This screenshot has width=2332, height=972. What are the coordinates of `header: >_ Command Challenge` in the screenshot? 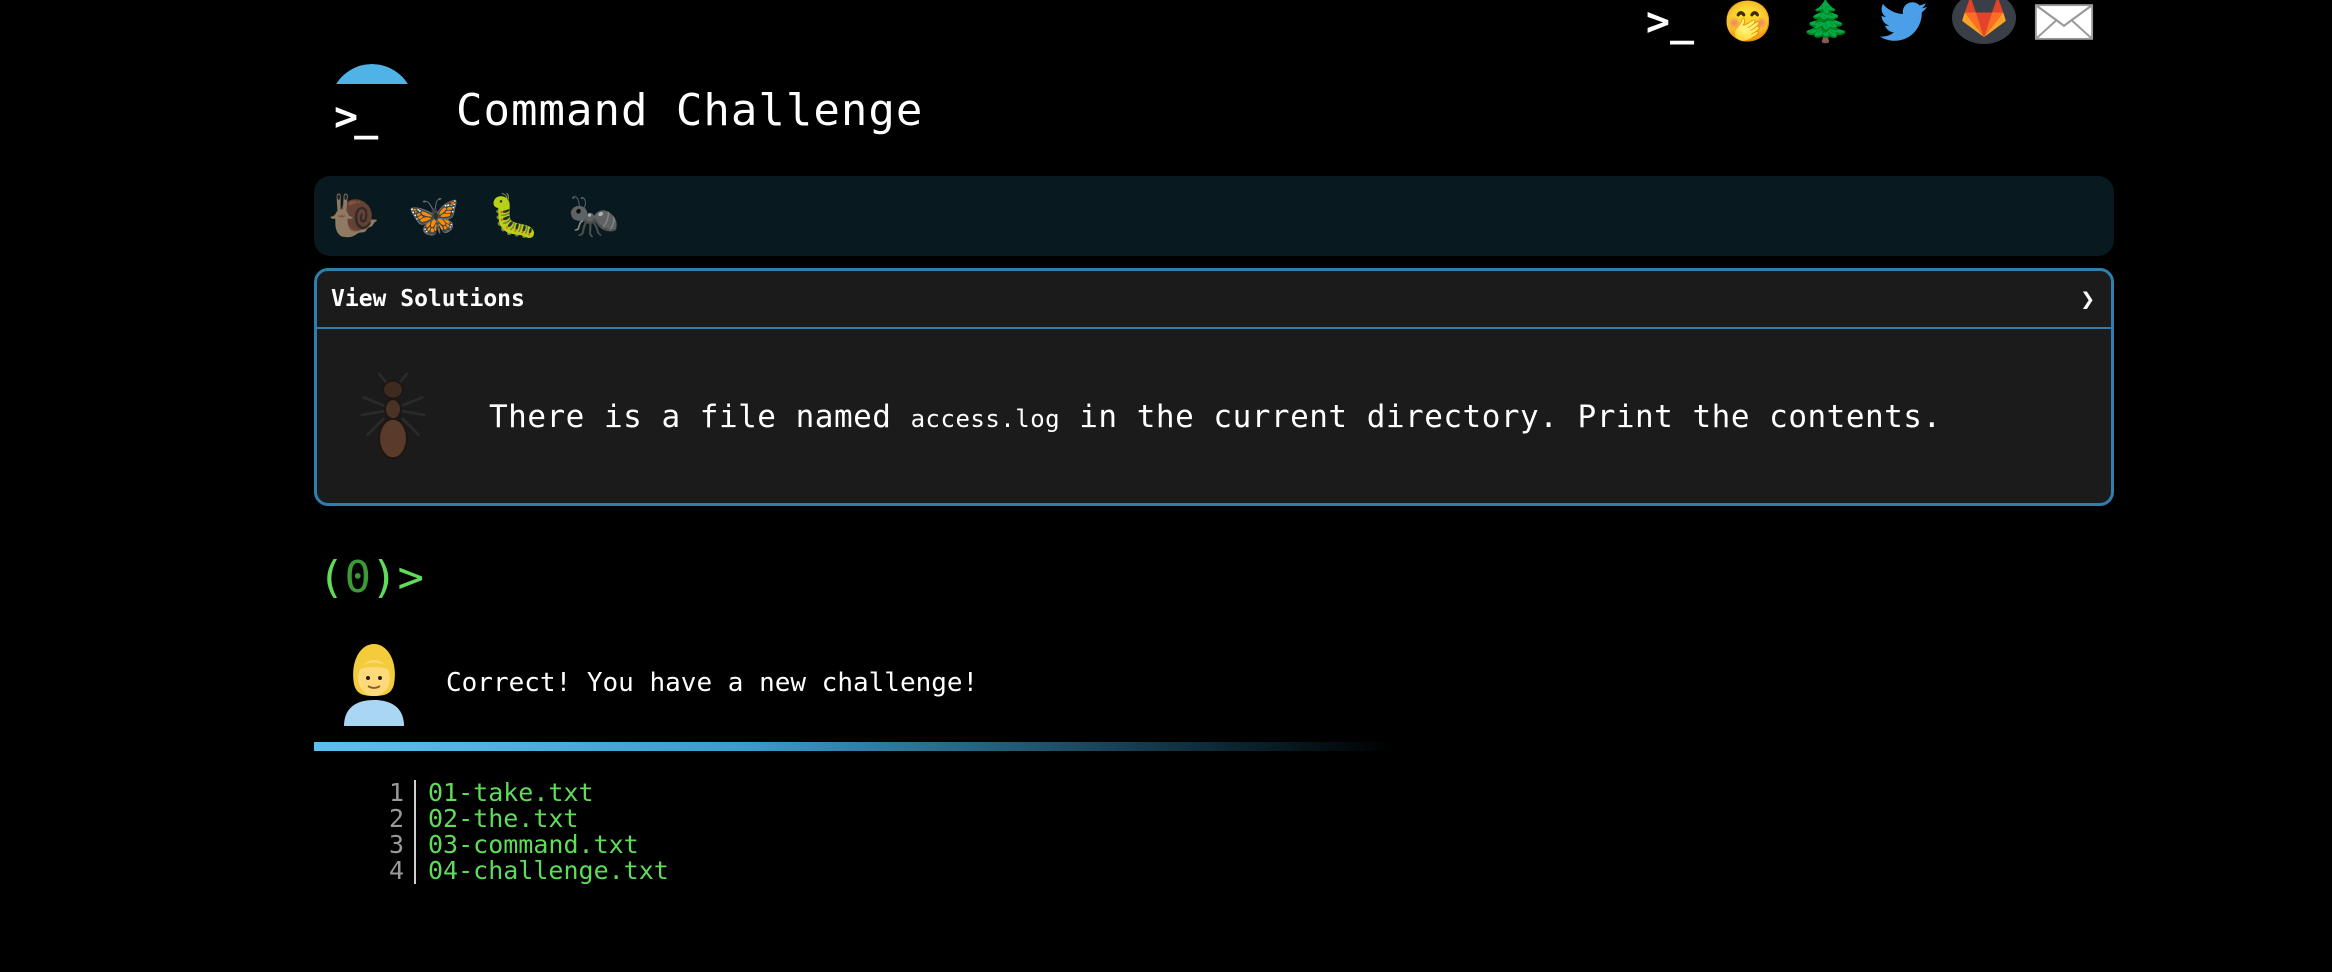 It's located at (624, 110).